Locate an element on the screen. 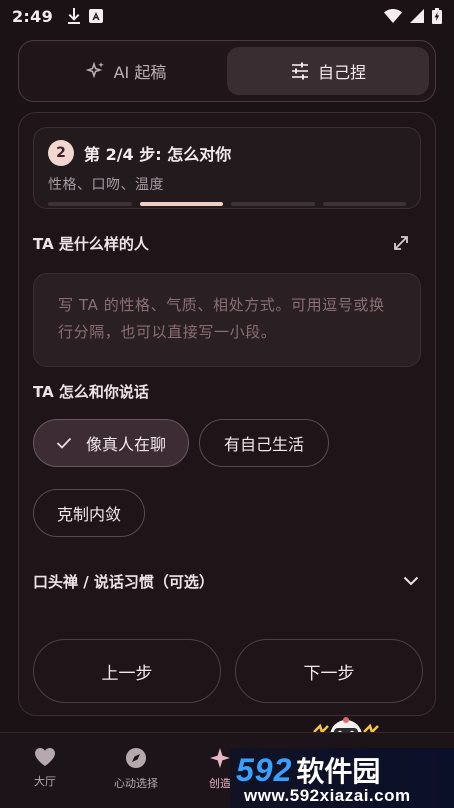 The image size is (454, 808). site-watermark: 592 软件园 www.592xiazai.com is located at coordinates (342, 778).